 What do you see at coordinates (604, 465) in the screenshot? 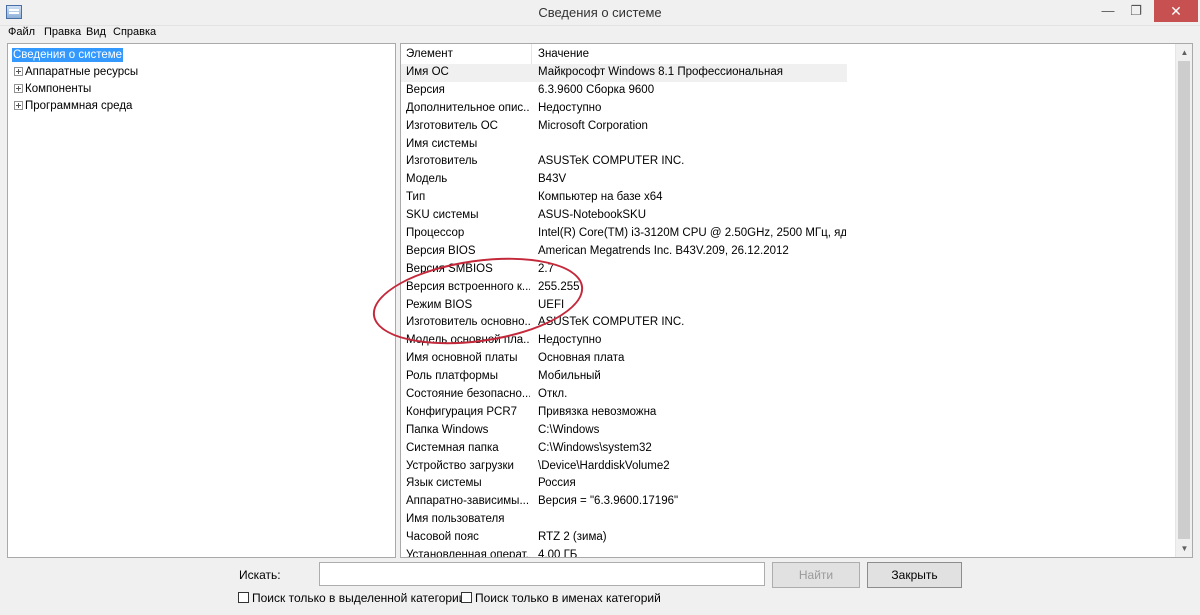
I see `row-value-cell: \Device\HarddiskVolume2` at bounding box center [604, 465].